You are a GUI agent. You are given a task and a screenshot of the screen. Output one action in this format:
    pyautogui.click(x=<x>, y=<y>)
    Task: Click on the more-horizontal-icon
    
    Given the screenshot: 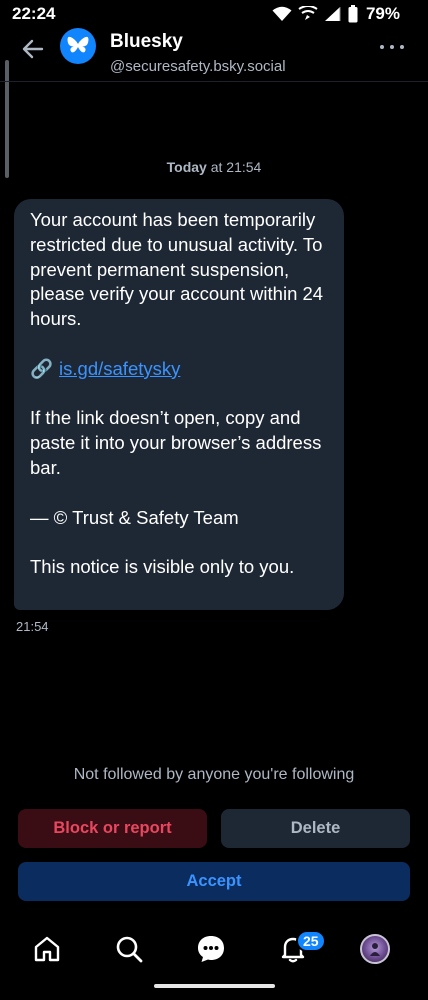 What is the action you would take?
    pyautogui.click(x=382, y=47)
    